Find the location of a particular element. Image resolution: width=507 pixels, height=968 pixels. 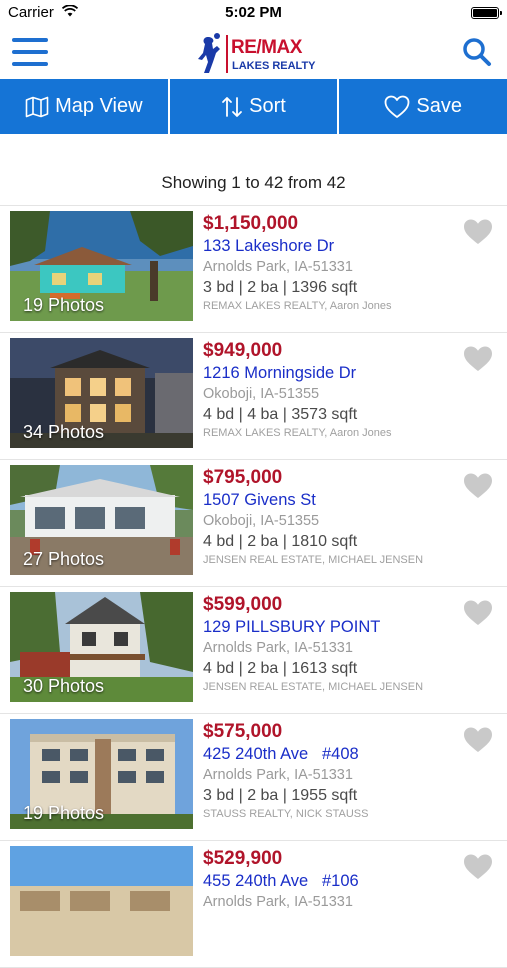

status-bar: Carrier 5:02 PM is located at coordinates (253, 13).